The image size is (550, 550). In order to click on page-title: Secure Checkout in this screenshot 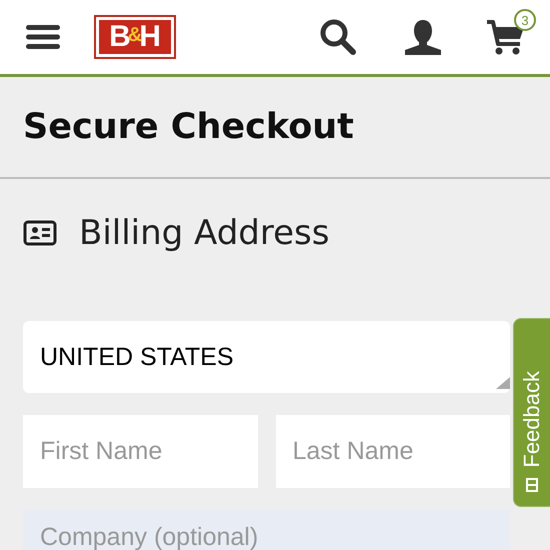, I will do `click(188, 127)`.